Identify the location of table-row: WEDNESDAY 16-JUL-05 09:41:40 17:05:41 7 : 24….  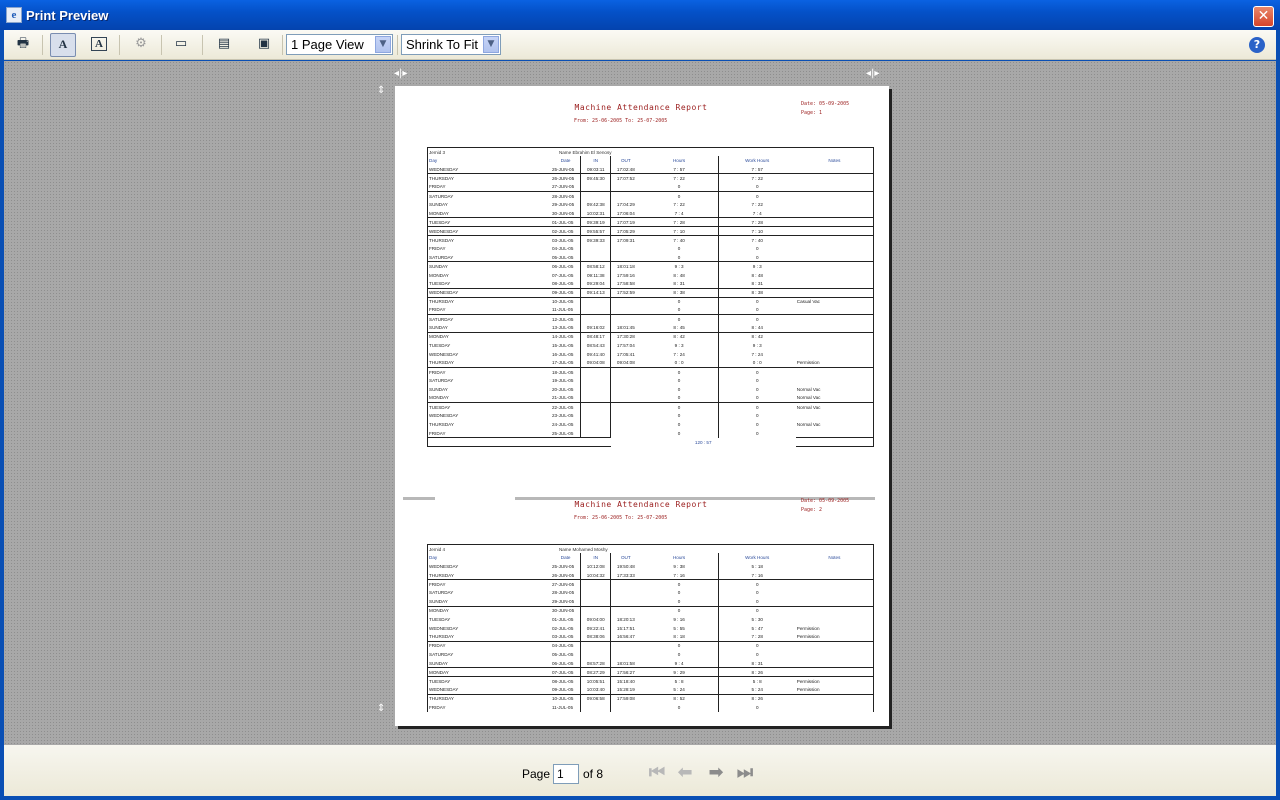
(650, 354).